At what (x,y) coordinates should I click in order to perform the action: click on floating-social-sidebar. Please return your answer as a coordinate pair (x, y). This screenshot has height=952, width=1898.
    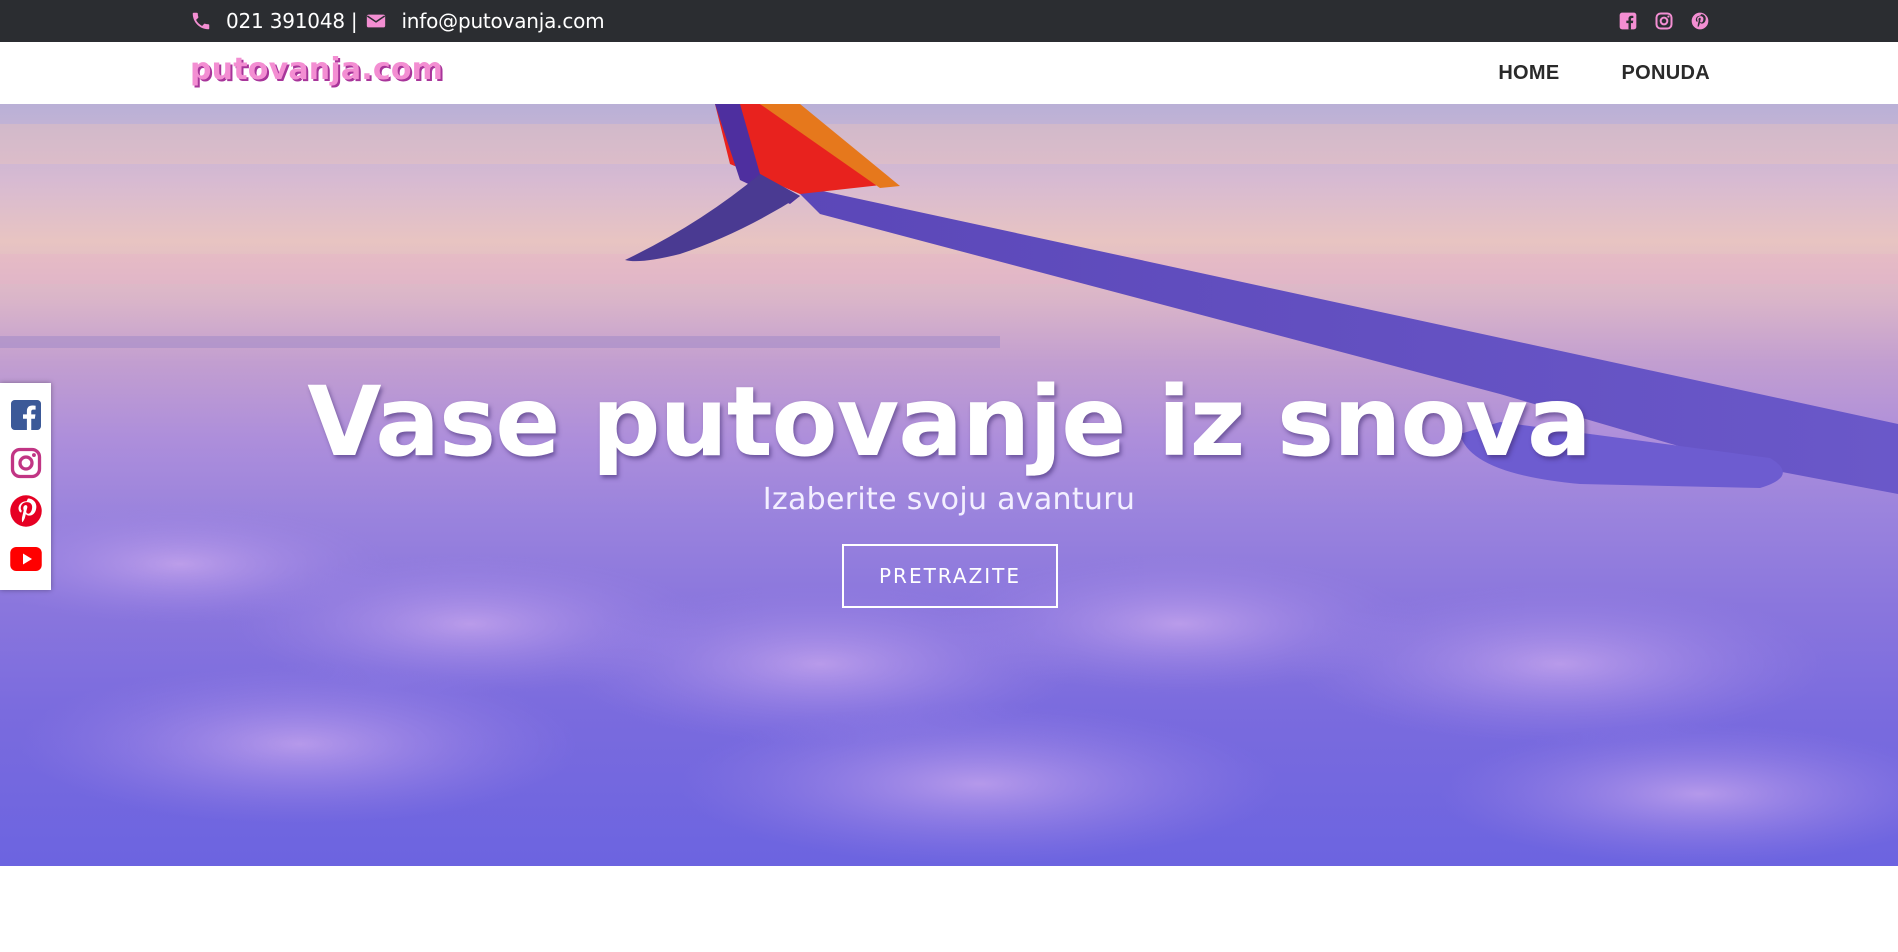
    Looking at the image, I should click on (25, 486).